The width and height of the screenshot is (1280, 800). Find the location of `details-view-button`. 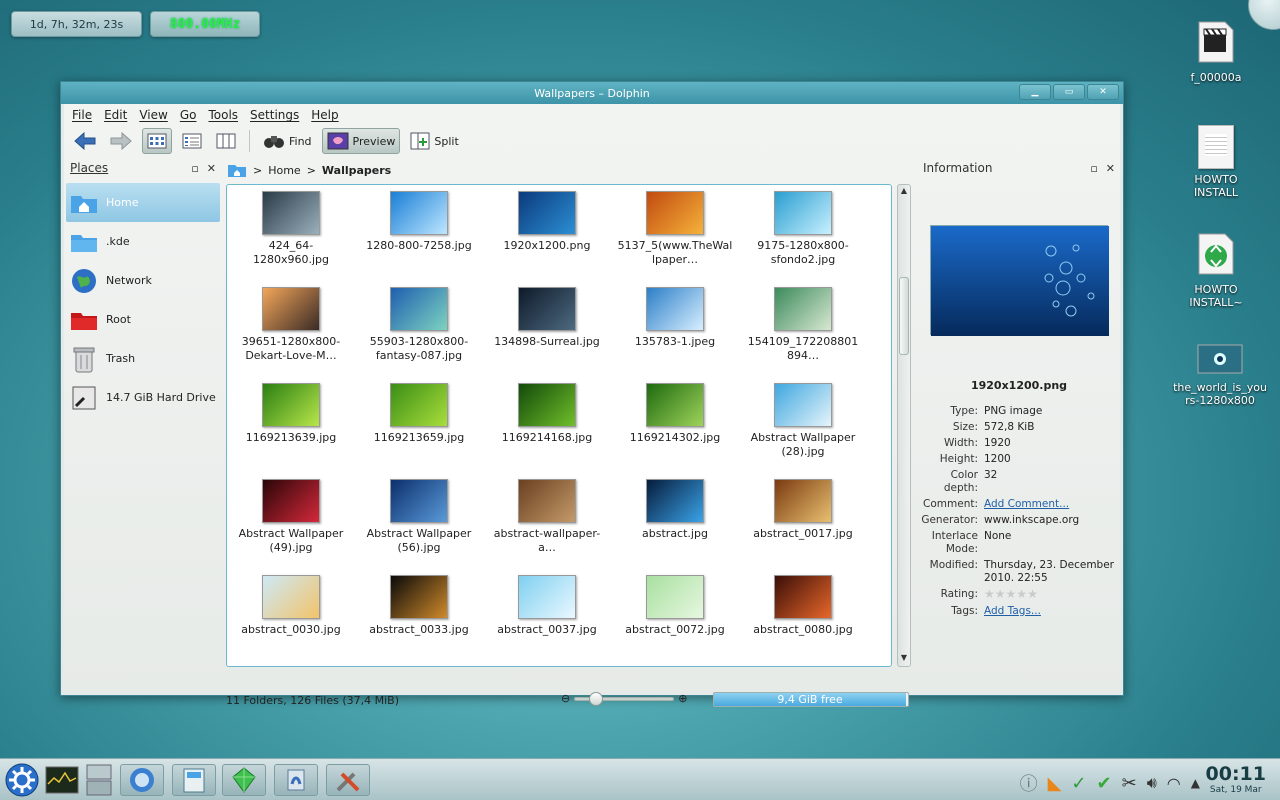

details-view-button is located at coordinates (192, 141).